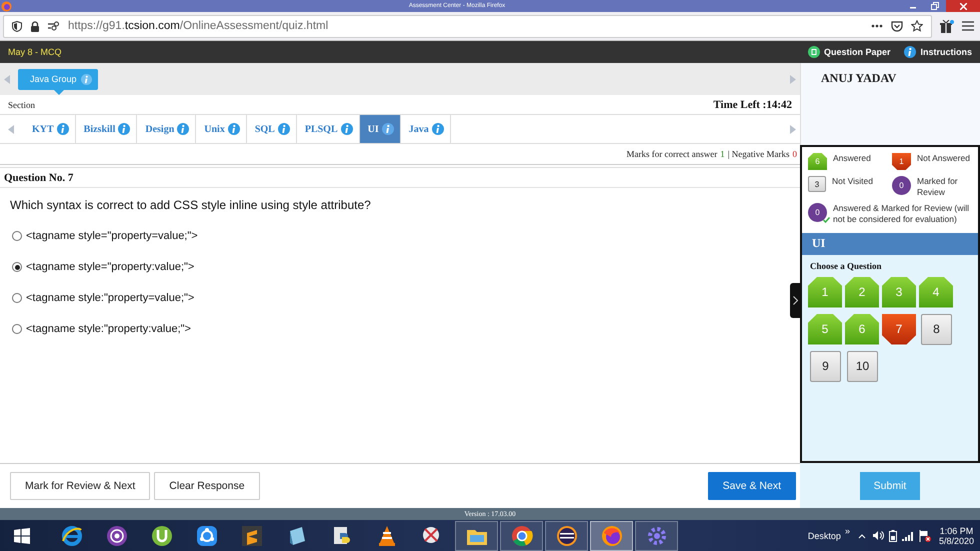 The image size is (980, 551). What do you see at coordinates (110, 298) in the screenshot?
I see `option-text: <tagname style:"property=value;">` at bounding box center [110, 298].